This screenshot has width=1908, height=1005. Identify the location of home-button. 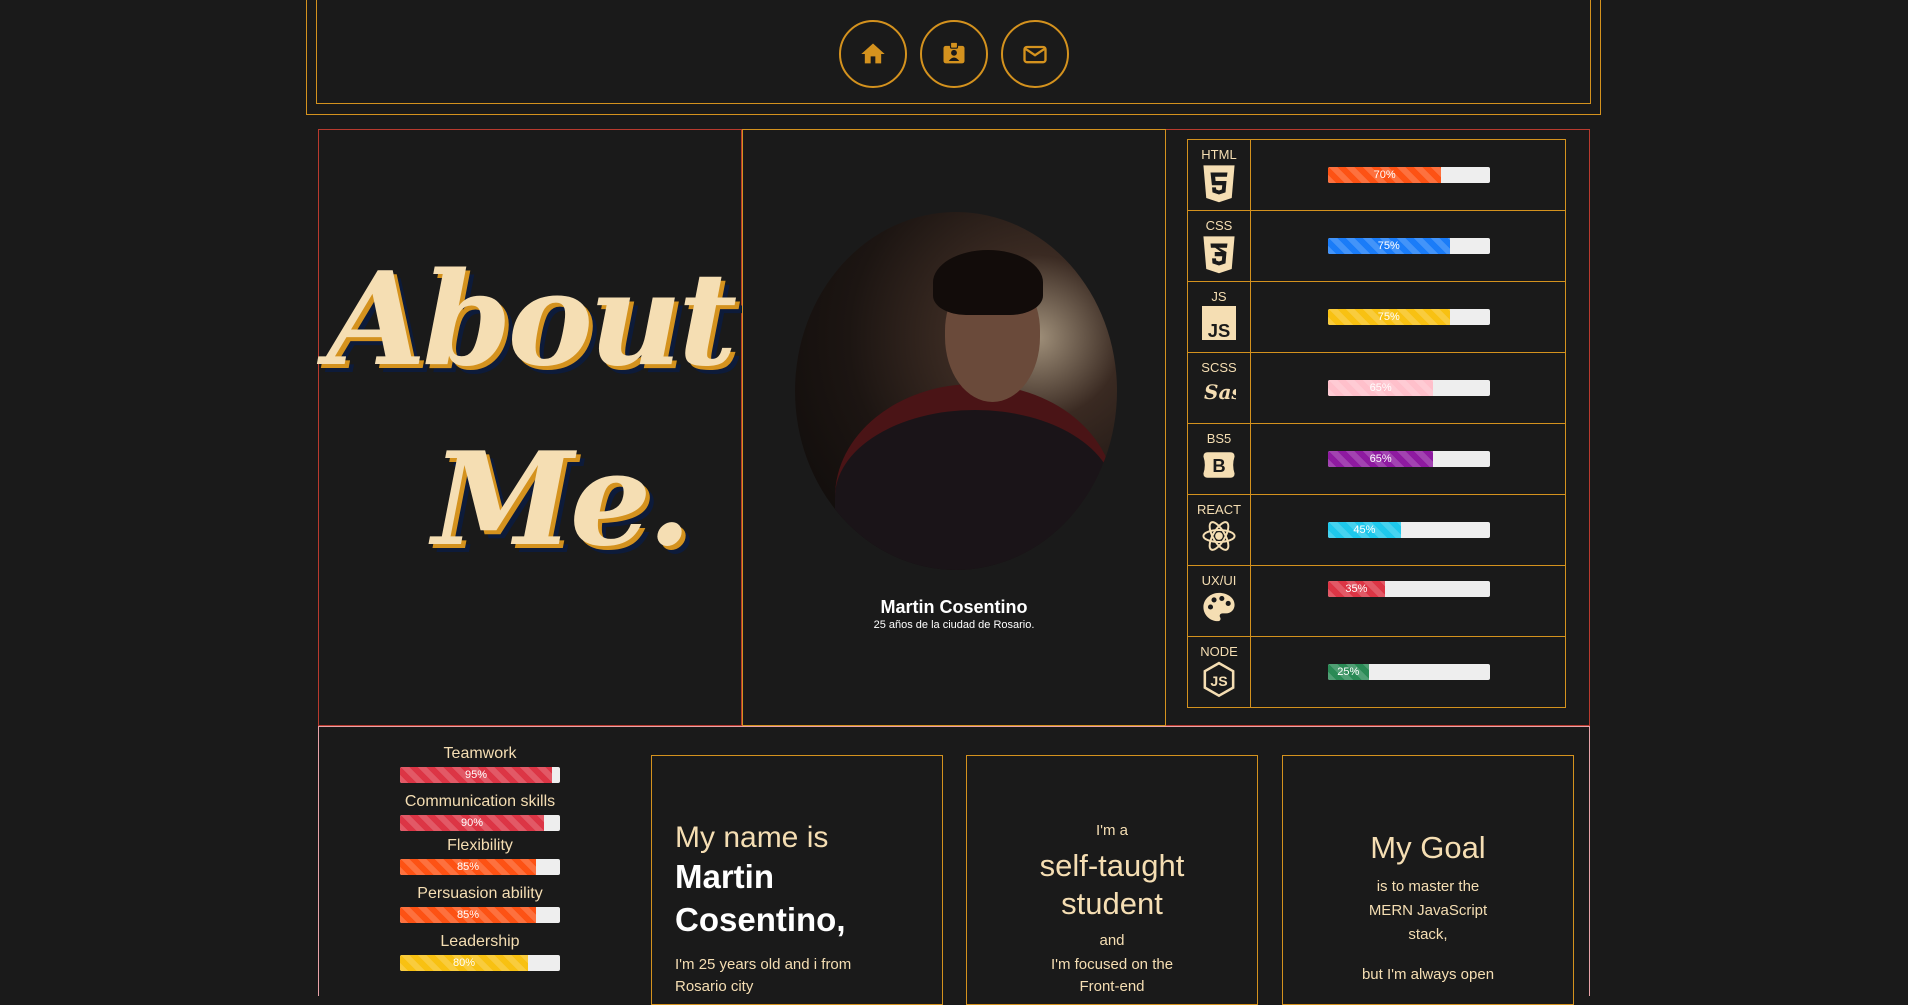
(873, 54).